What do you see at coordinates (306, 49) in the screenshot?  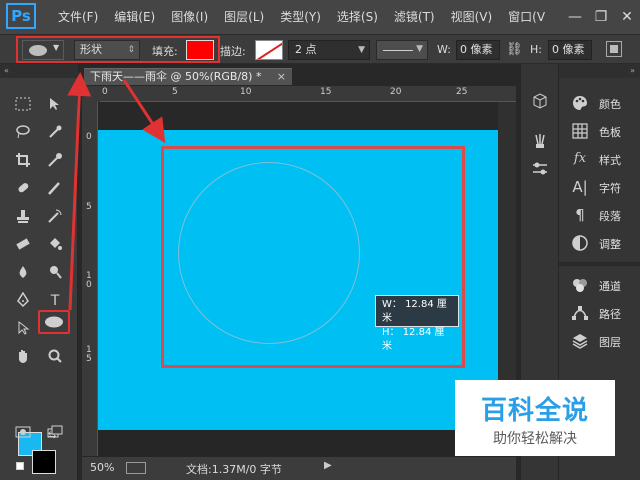 I see `stroke-width-value: 2 点` at bounding box center [306, 49].